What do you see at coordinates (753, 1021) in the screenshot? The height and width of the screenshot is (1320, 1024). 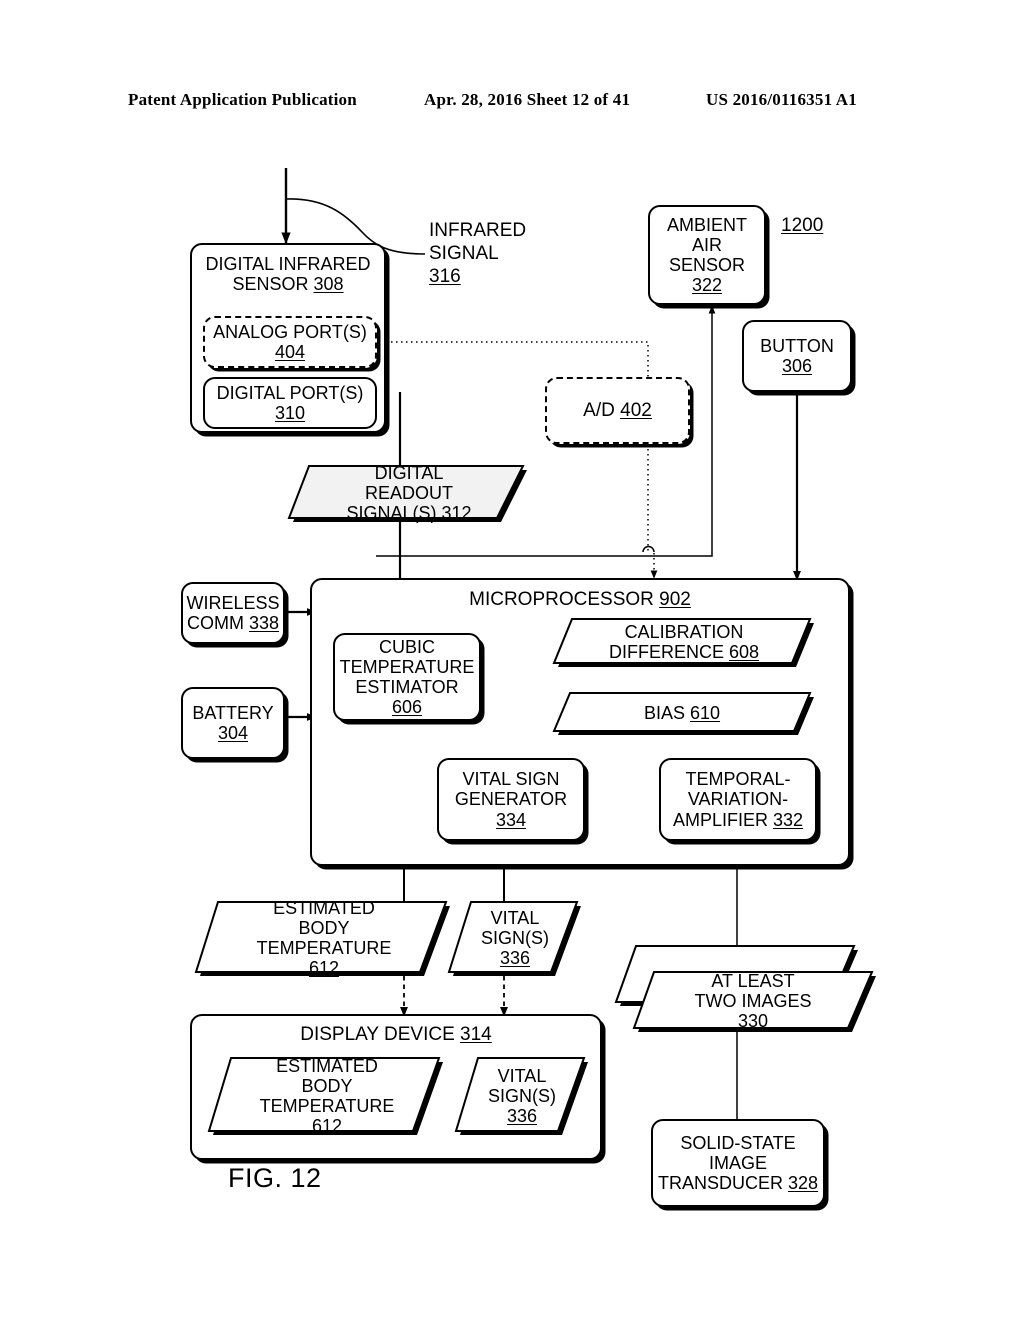 I see `images-ref: 330` at bounding box center [753, 1021].